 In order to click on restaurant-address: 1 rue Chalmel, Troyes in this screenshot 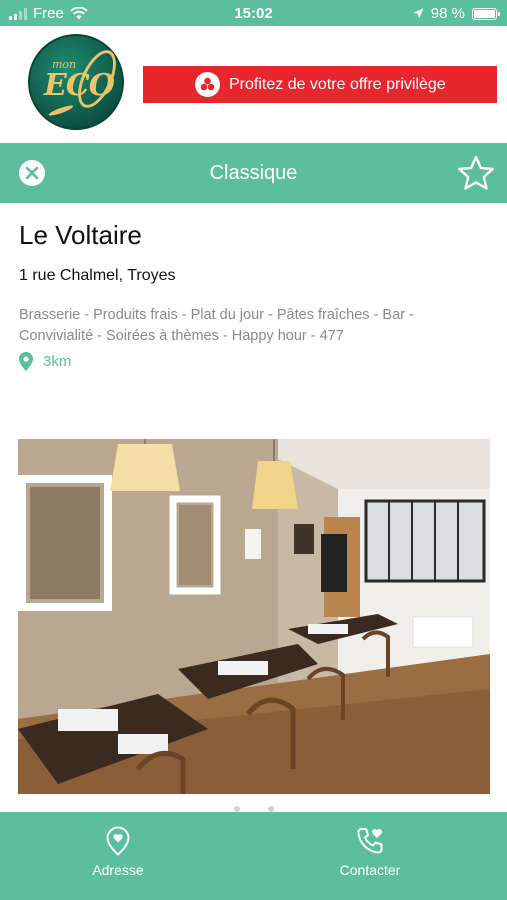, I will do `click(97, 275)`.